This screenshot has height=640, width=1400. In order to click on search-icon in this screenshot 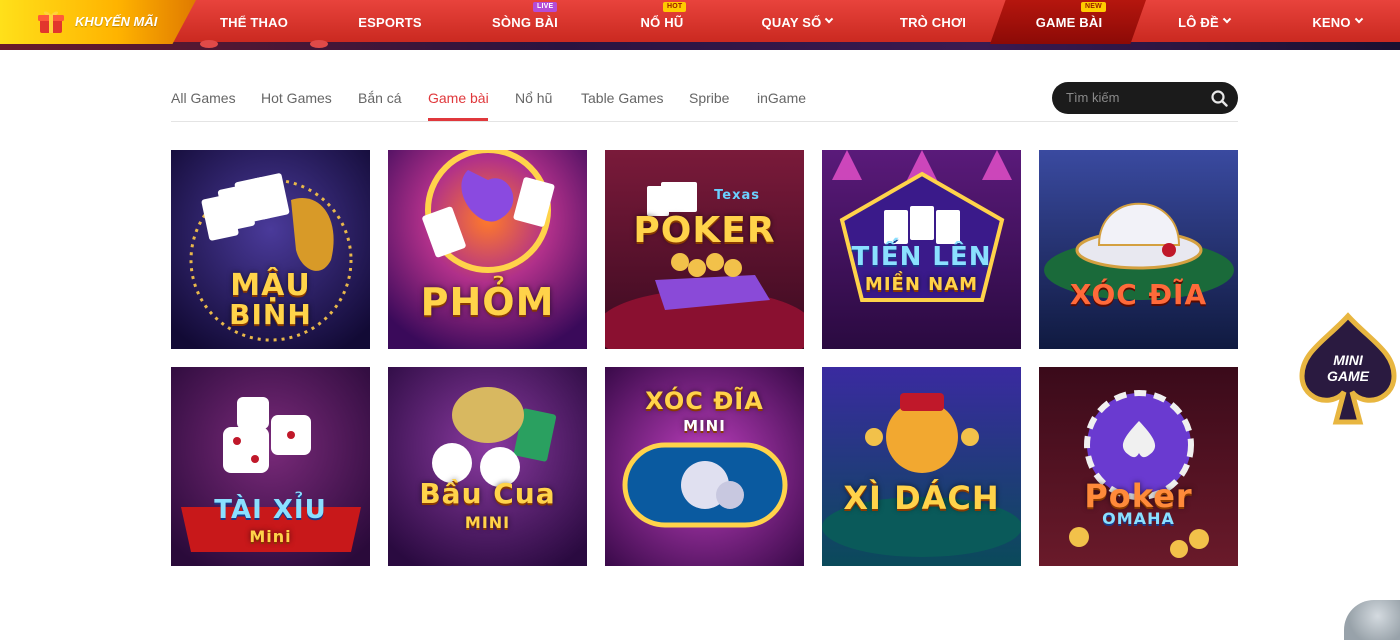, I will do `click(1219, 98)`.